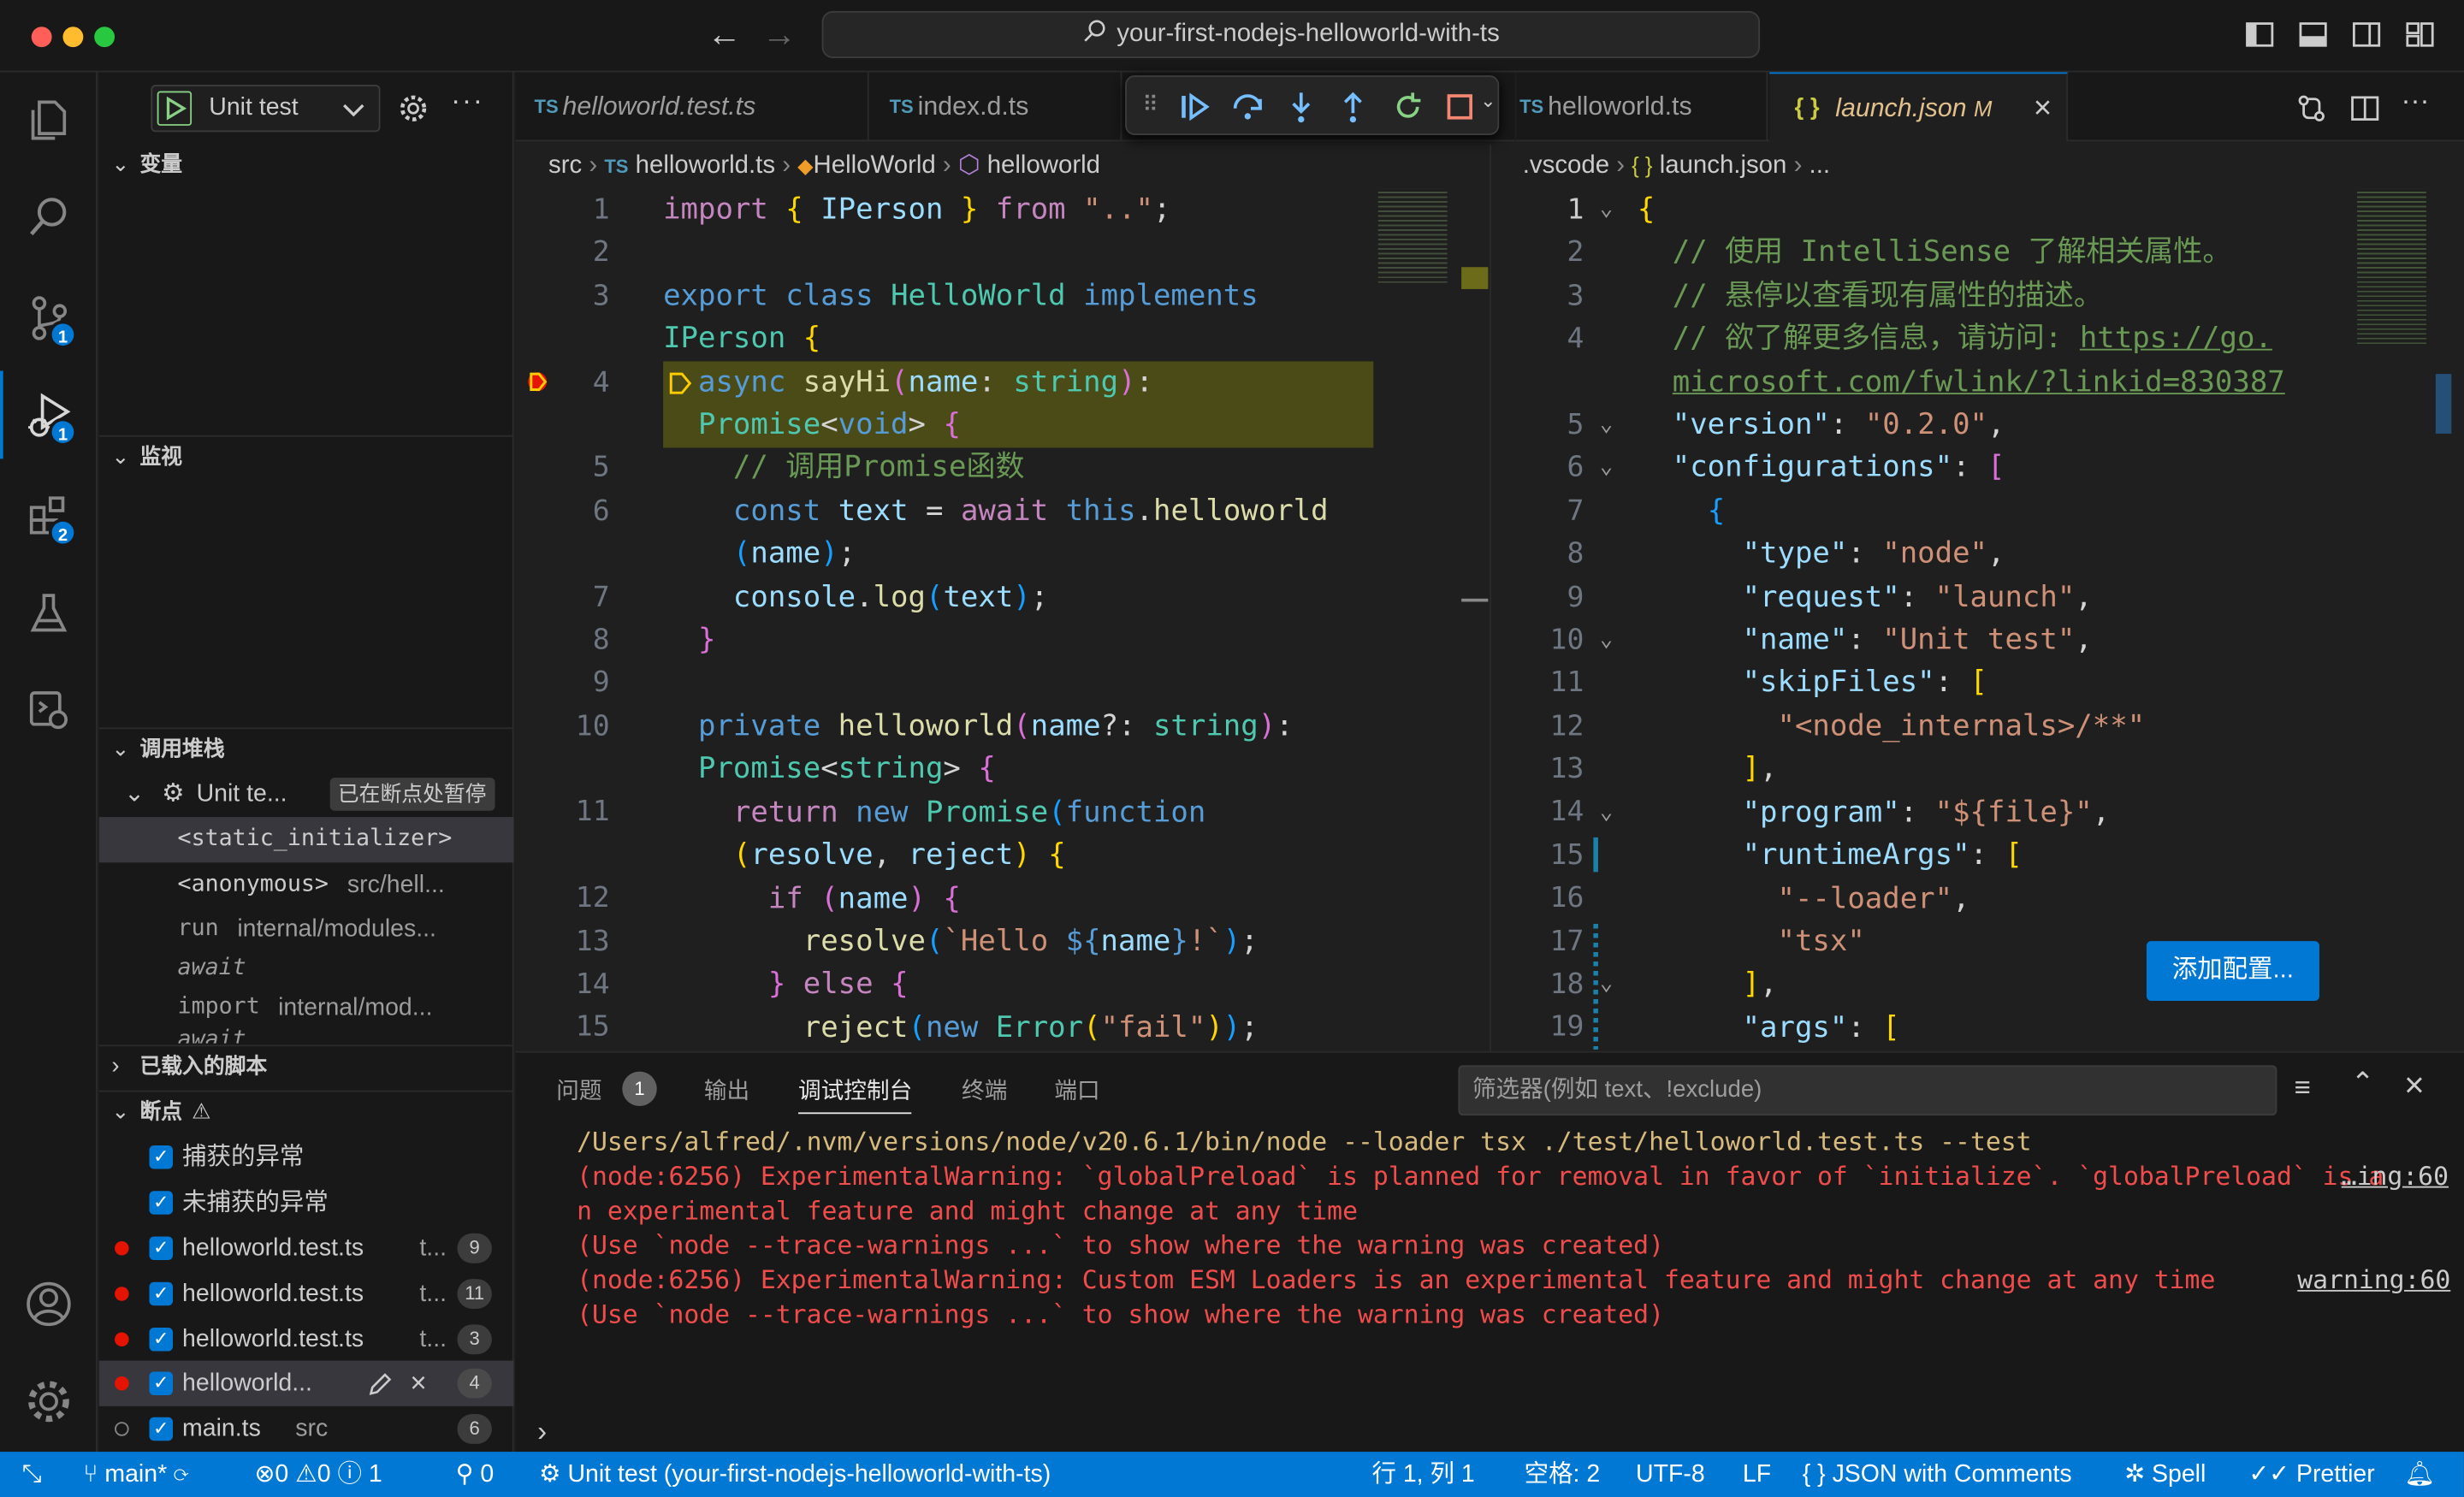 The height and width of the screenshot is (1497, 2464). I want to click on remote-icon: ⤡, so click(32, 1474).